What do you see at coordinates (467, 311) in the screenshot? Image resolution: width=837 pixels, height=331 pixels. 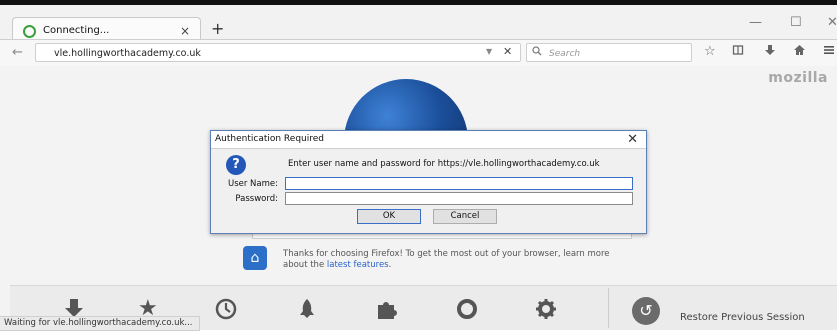 I see `sync-launcher-icon` at bounding box center [467, 311].